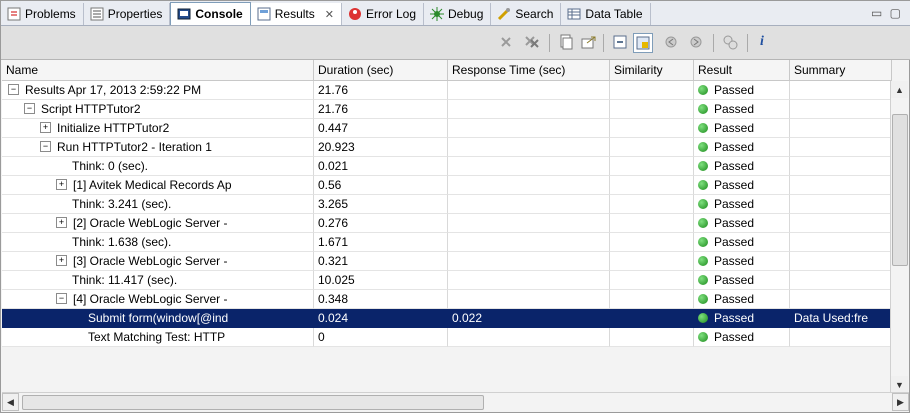 Image resolution: width=910 pixels, height=413 pixels. What do you see at coordinates (899, 89) in the screenshot?
I see `scroll-up-icon: ▲` at bounding box center [899, 89].